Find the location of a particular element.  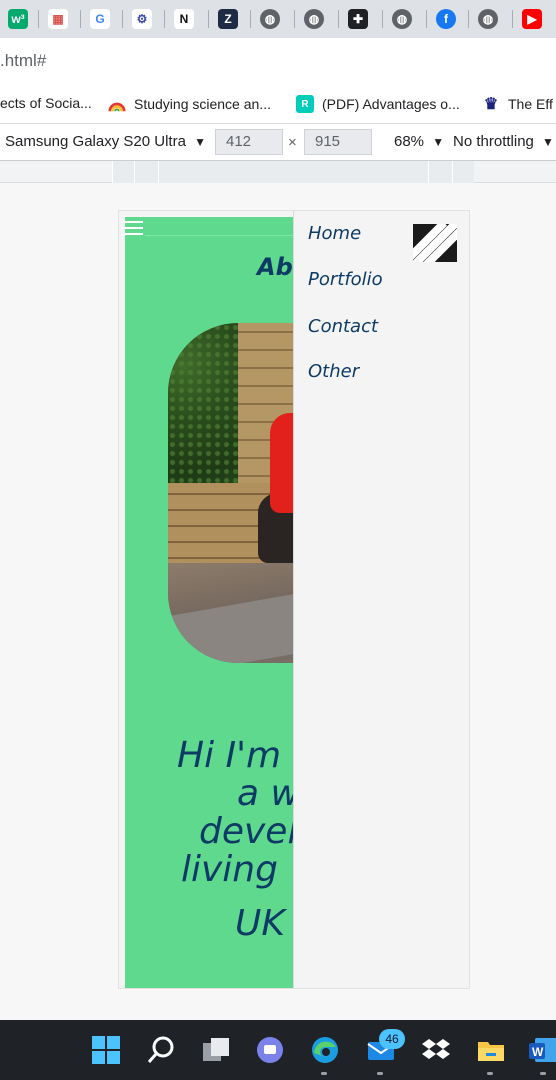

youtube-icon: ▶ is located at coordinates (532, 19).